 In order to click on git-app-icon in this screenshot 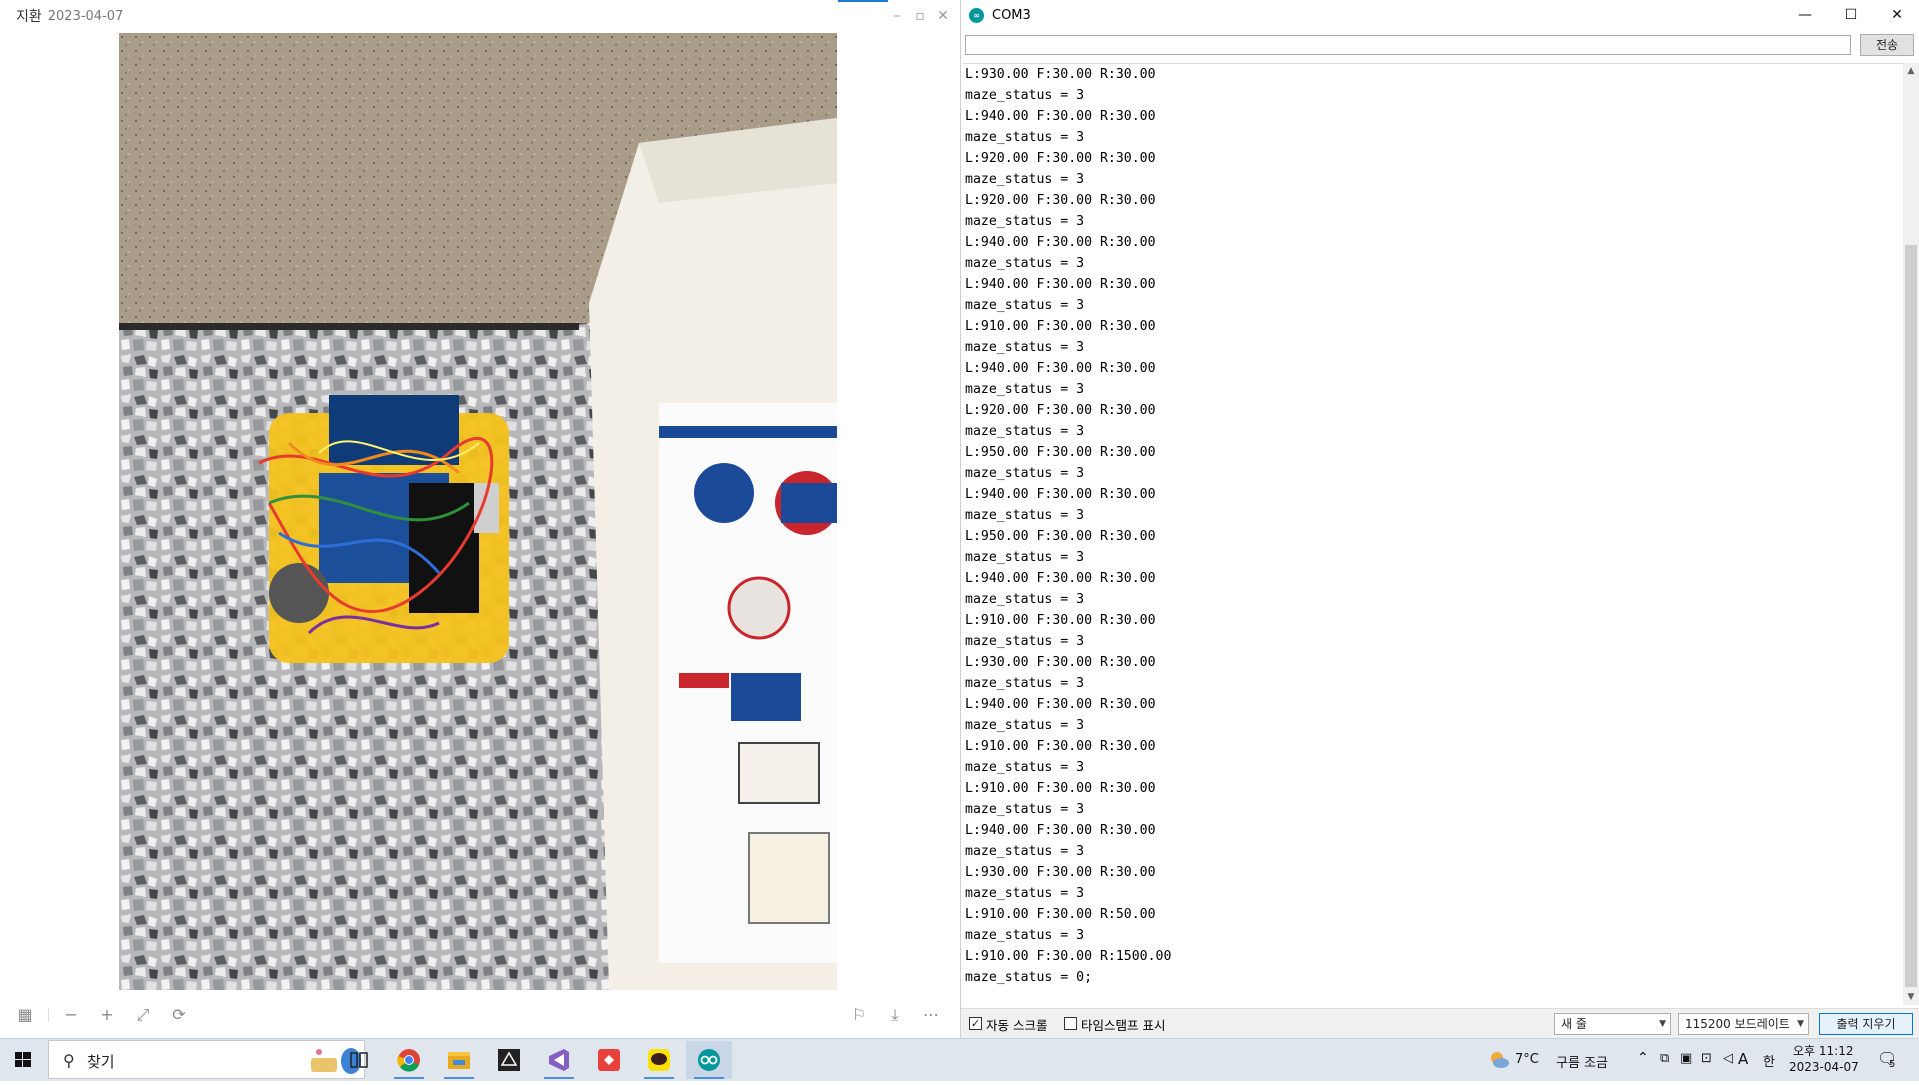, I will do `click(609, 1060)`.